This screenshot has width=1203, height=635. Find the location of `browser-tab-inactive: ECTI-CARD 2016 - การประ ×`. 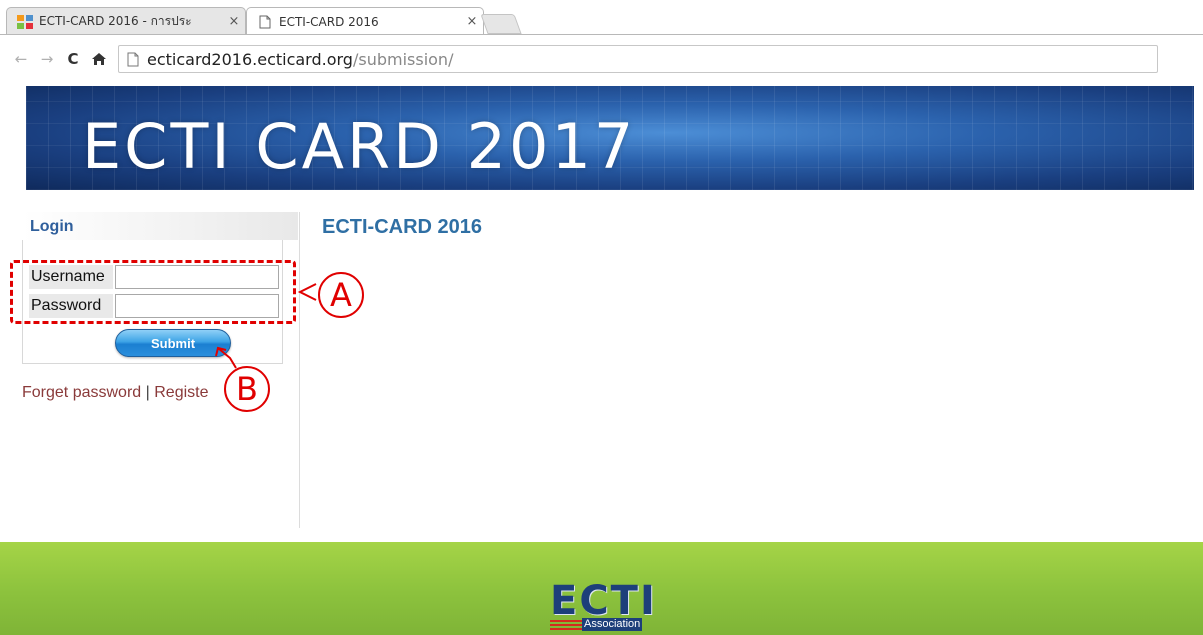

browser-tab-inactive: ECTI-CARD 2016 - การประ × is located at coordinates (126, 21).